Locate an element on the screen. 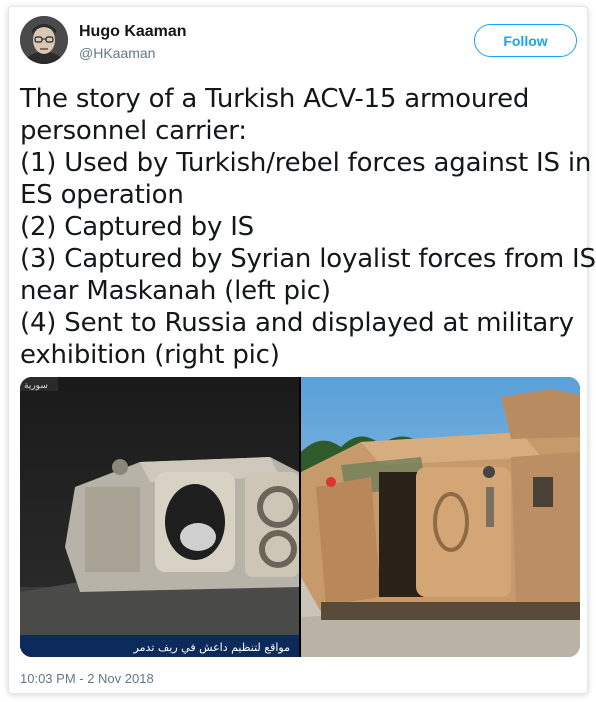 The height and width of the screenshot is (702, 596). avatar is located at coordinates (44, 40).